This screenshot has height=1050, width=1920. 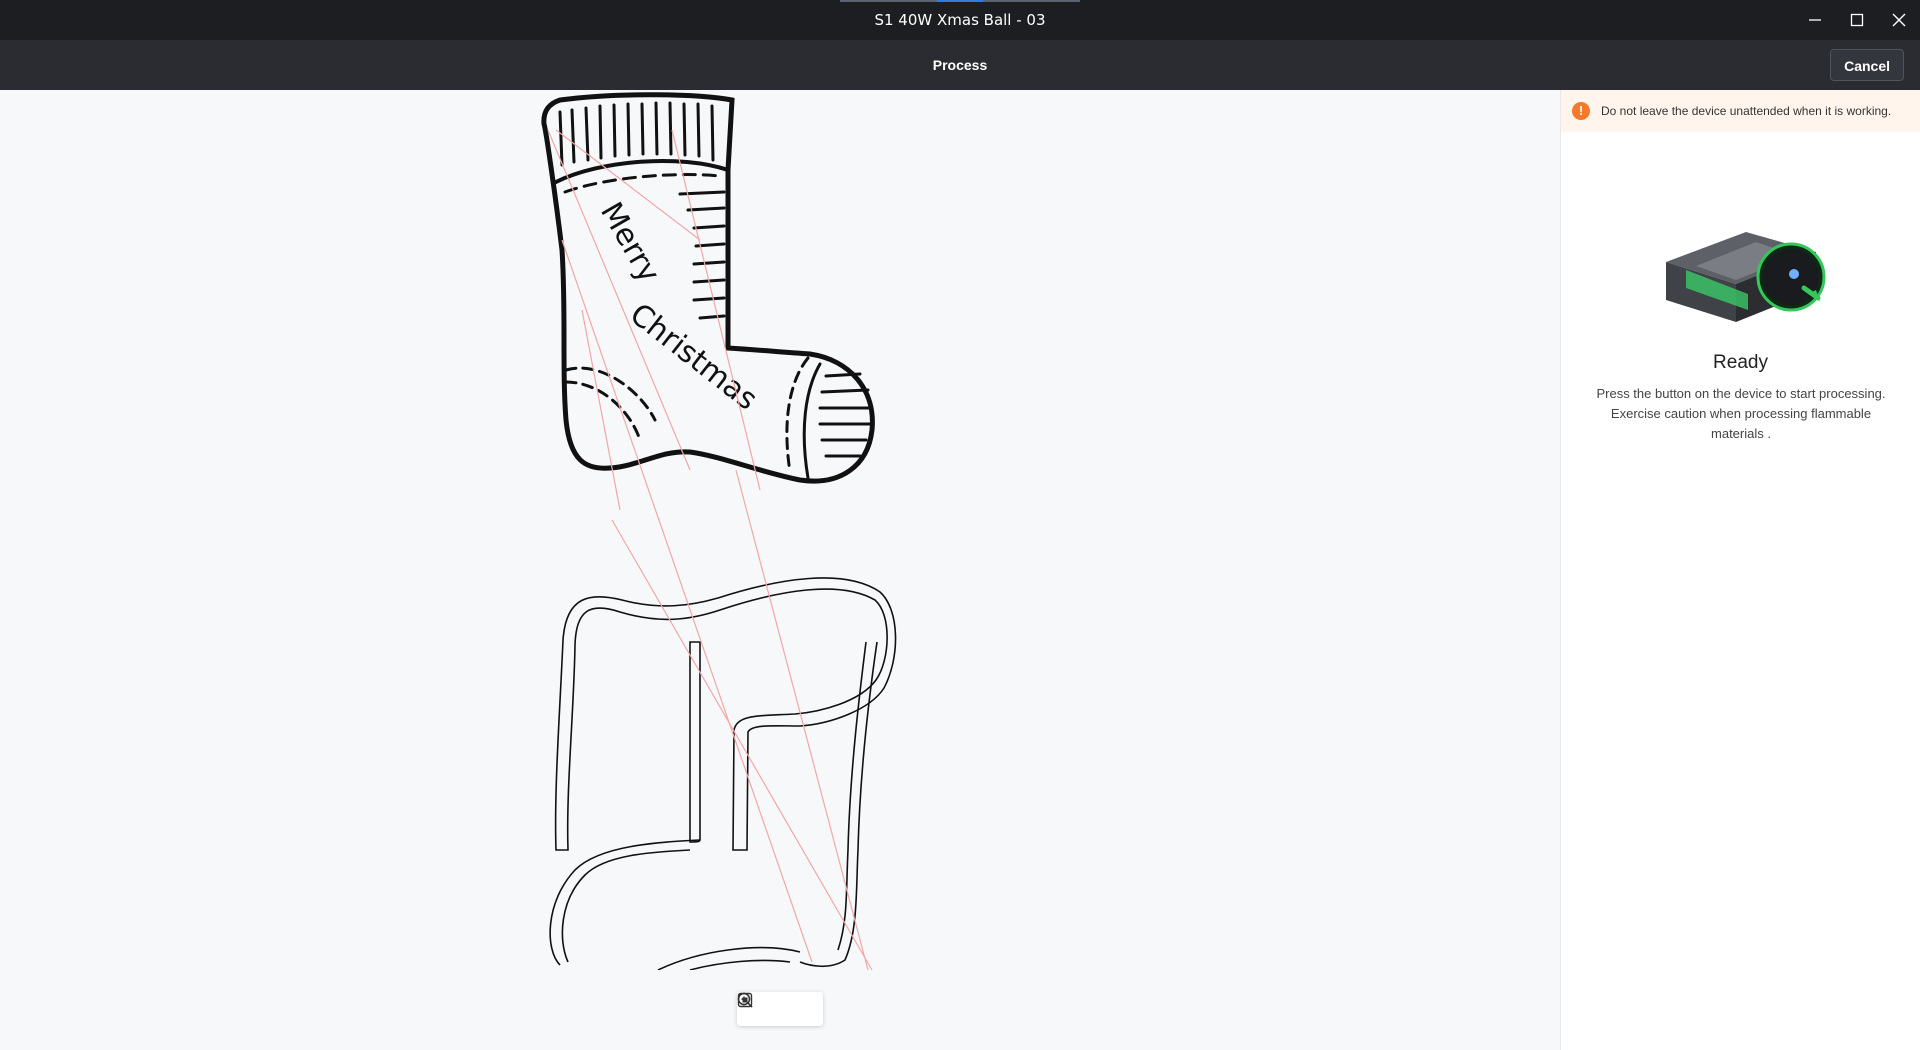 I want to click on minimize-icon, so click(x=1815, y=20).